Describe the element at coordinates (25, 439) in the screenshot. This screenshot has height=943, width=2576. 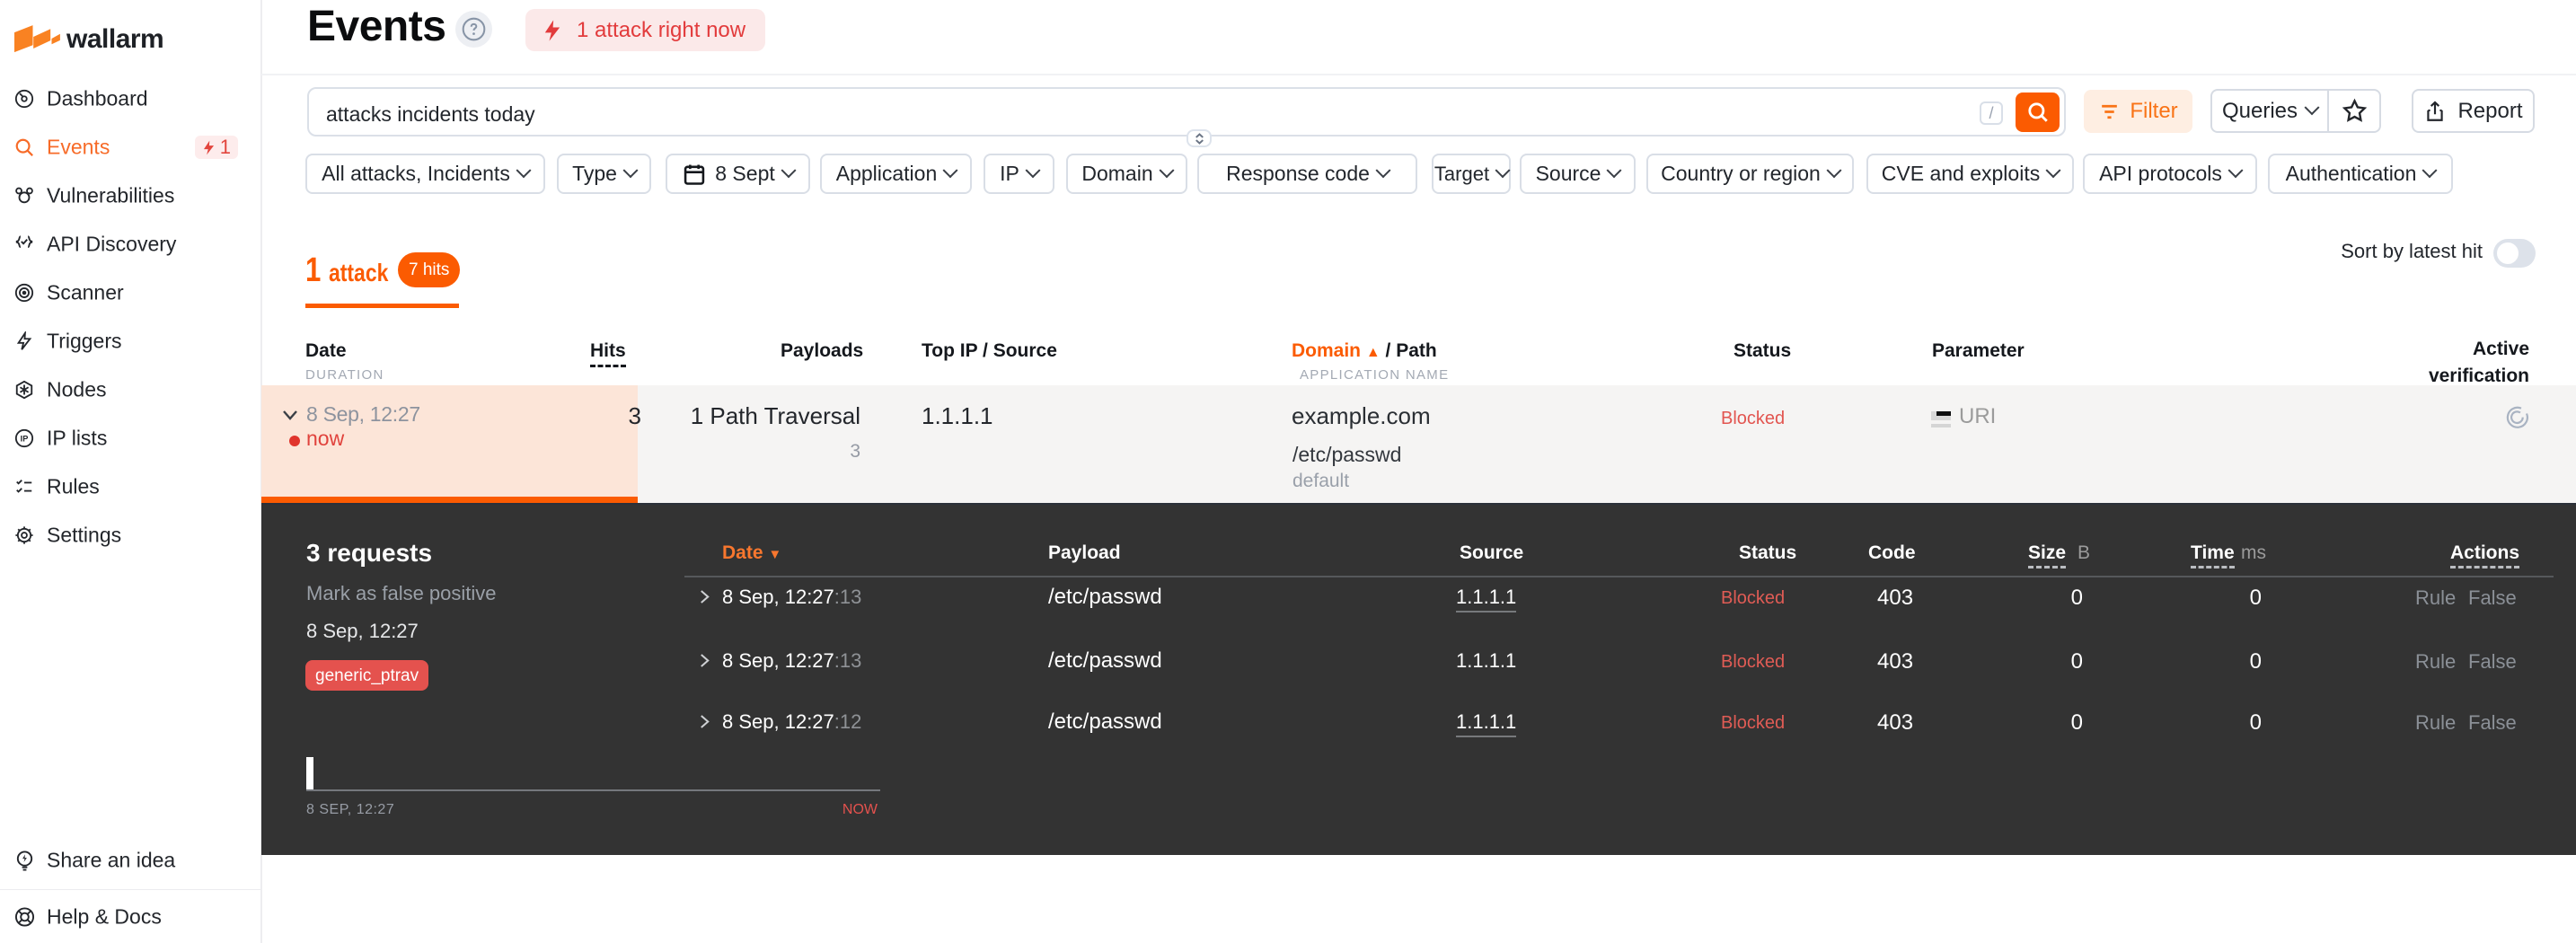
I see `svg-text: IP` at that location.